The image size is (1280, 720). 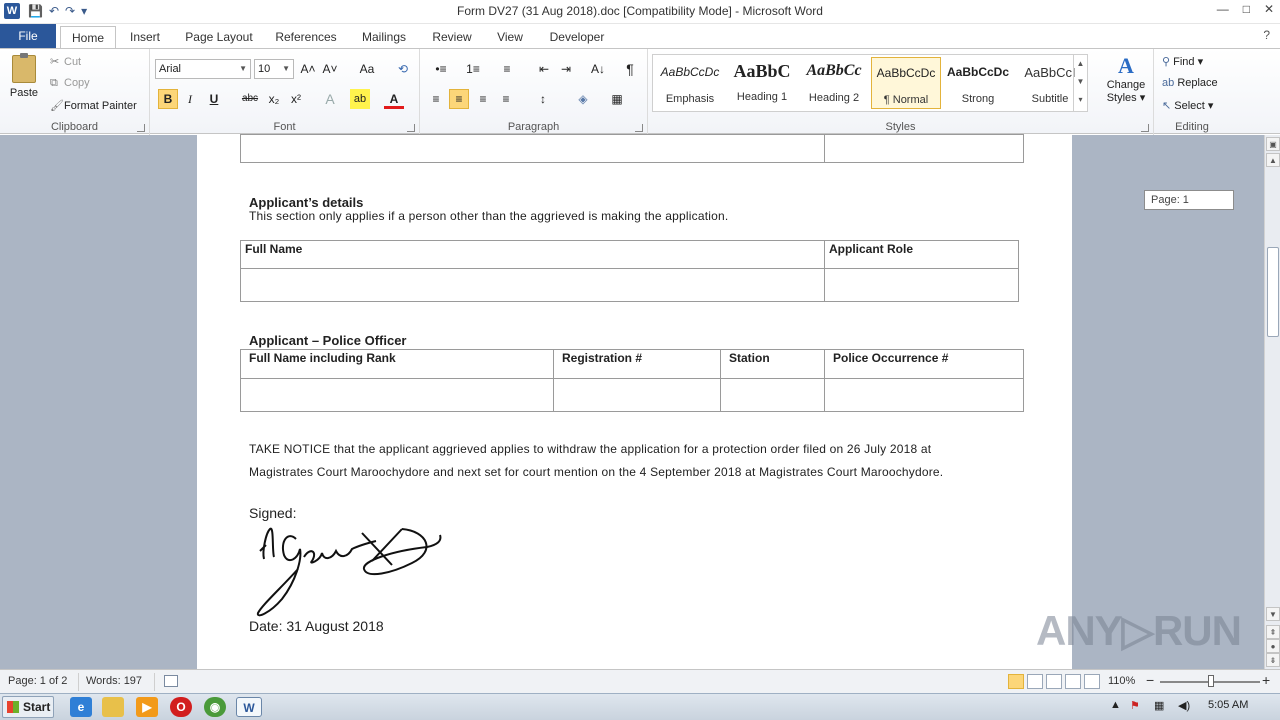 What do you see at coordinates (274, 99) in the screenshot?
I see `subscript-button: x₂` at bounding box center [274, 99].